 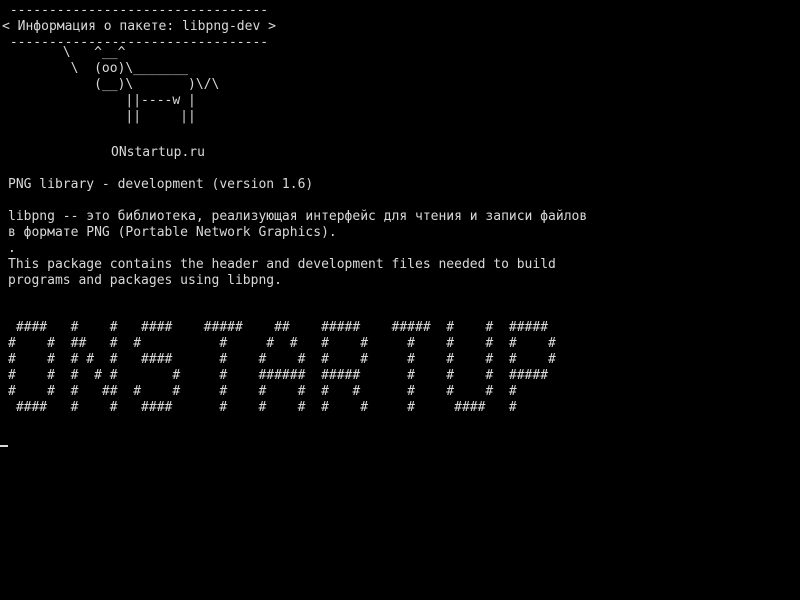 What do you see at coordinates (102, 116) in the screenshot?
I see `cow-line: || ||` at bounding box center [102, 116].